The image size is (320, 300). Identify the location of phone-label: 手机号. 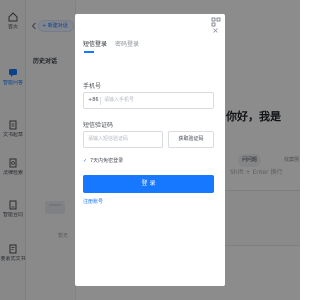
(92, 86).